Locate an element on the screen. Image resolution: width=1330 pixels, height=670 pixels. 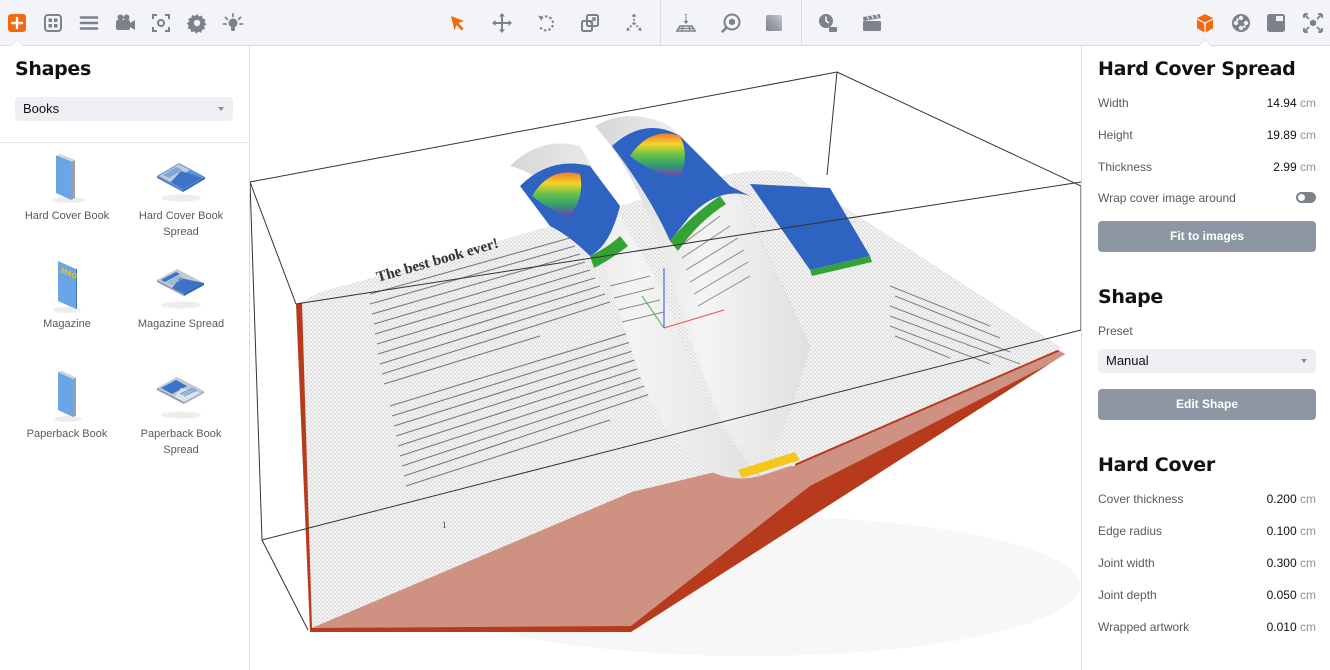
drop-to-floor-icon is located at coordinates (686, 23).